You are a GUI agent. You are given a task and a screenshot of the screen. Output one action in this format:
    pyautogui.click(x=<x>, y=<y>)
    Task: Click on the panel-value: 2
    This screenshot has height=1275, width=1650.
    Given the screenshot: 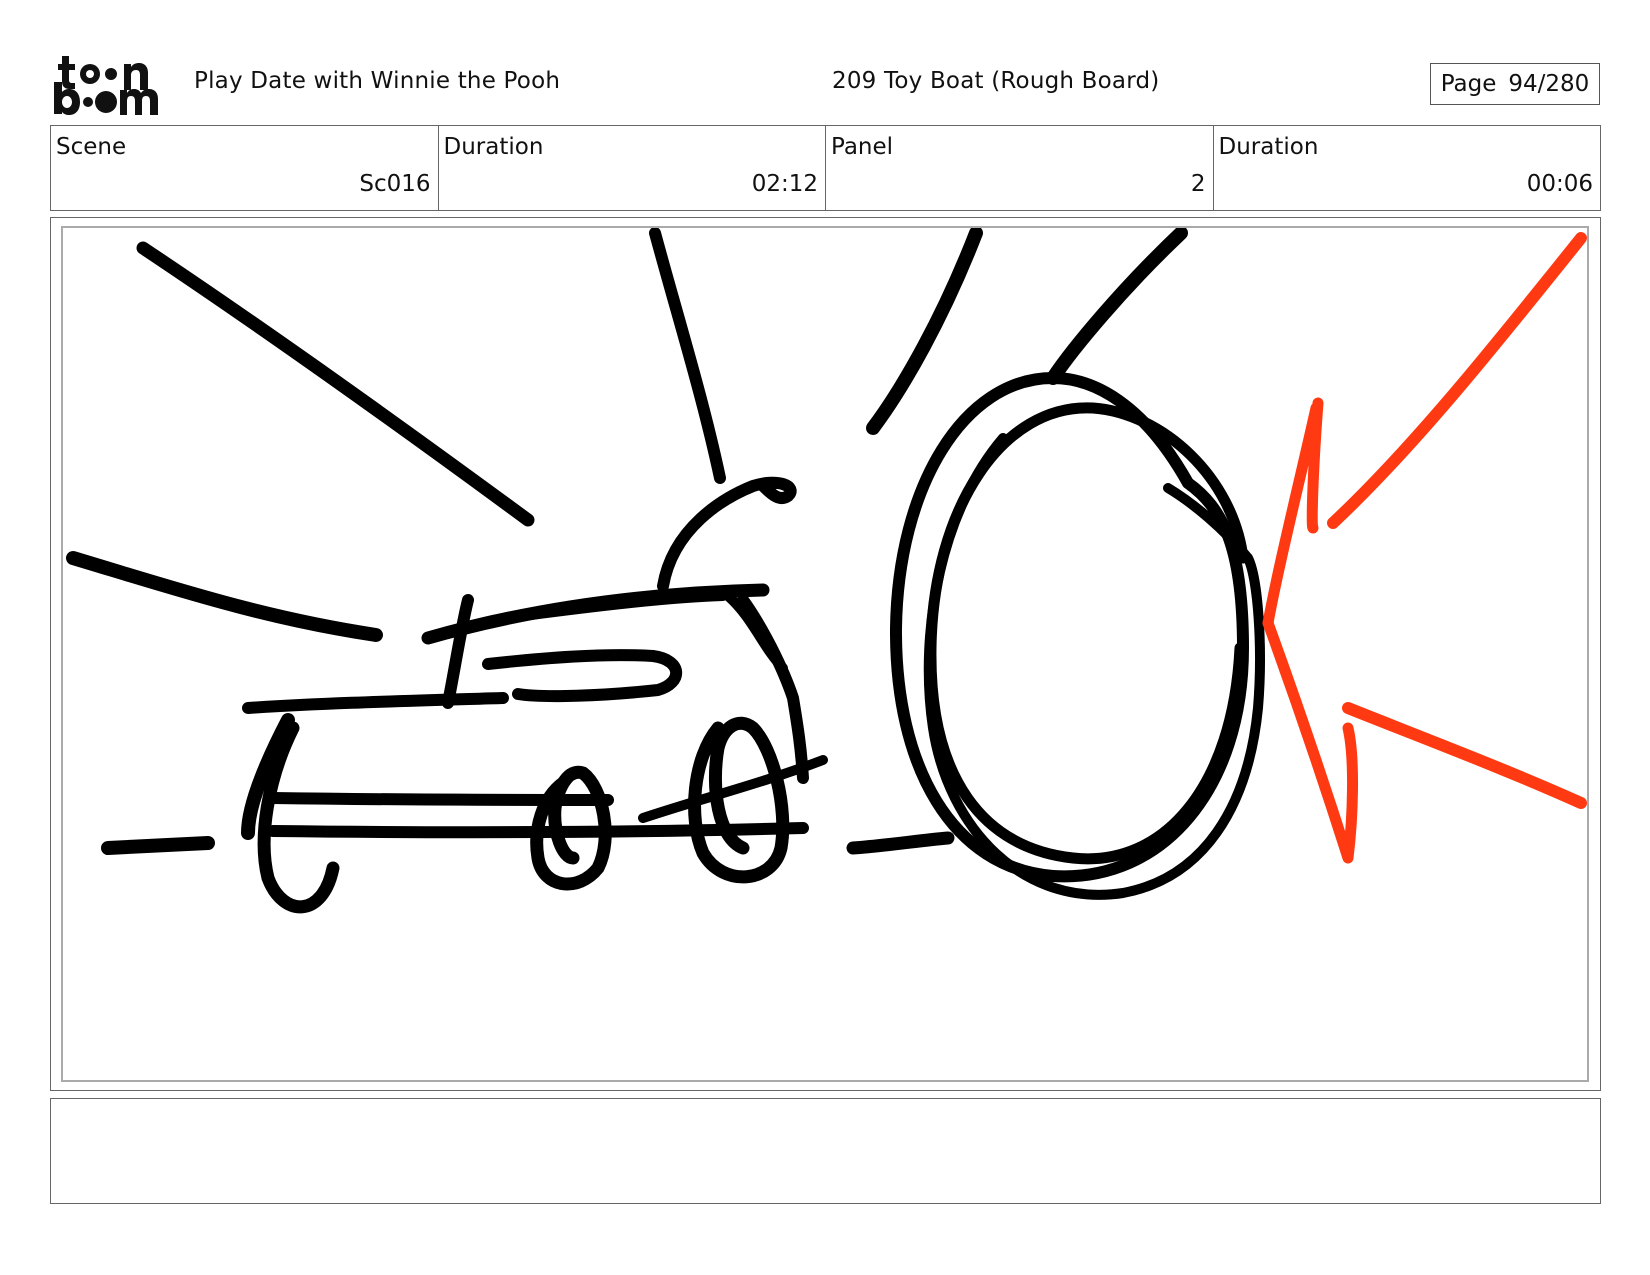 What is the action you would take?
    pyautogui.click(x=1198, y=184)
    